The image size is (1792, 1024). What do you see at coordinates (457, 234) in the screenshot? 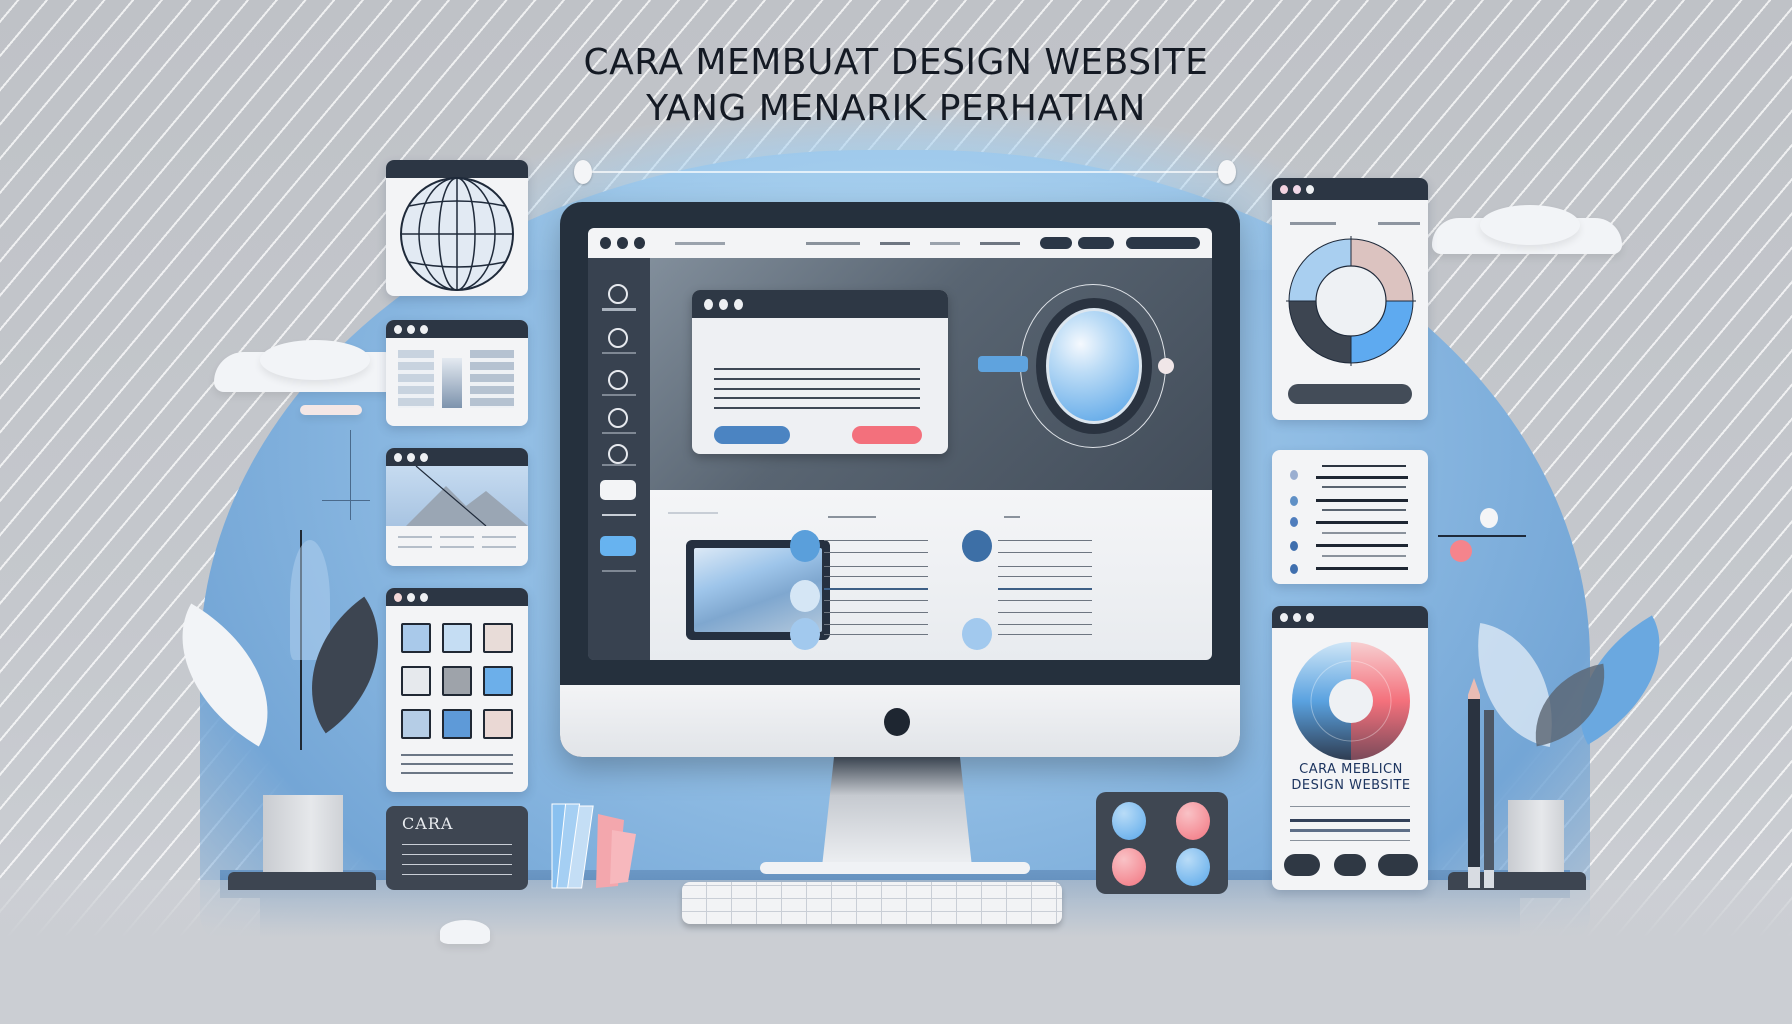
I see `globe-icon` at bounding box center [457, 234].